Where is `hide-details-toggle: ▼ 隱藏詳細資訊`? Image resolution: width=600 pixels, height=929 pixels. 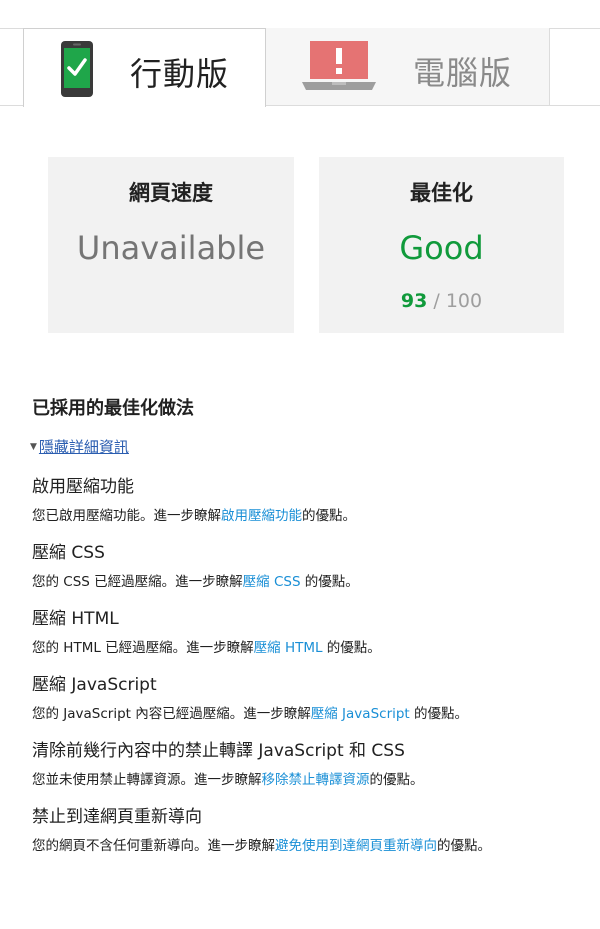 hide-details-toggle: ▼ 隱藏詳細資訊 is located at coordinates (79, 446).